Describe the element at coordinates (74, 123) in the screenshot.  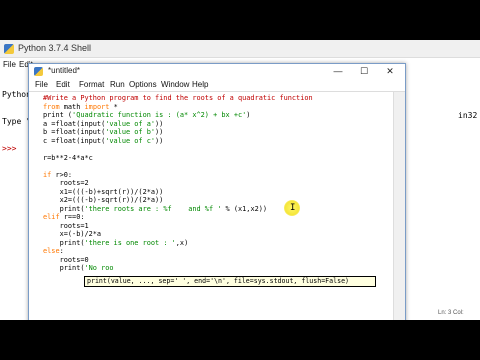
I see `code-token: a =float(input(` at that location.